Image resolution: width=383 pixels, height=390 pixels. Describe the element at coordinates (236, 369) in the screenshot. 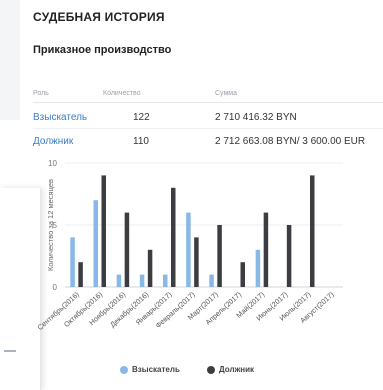

I see `legend-label-debtor: Должник` at that location.